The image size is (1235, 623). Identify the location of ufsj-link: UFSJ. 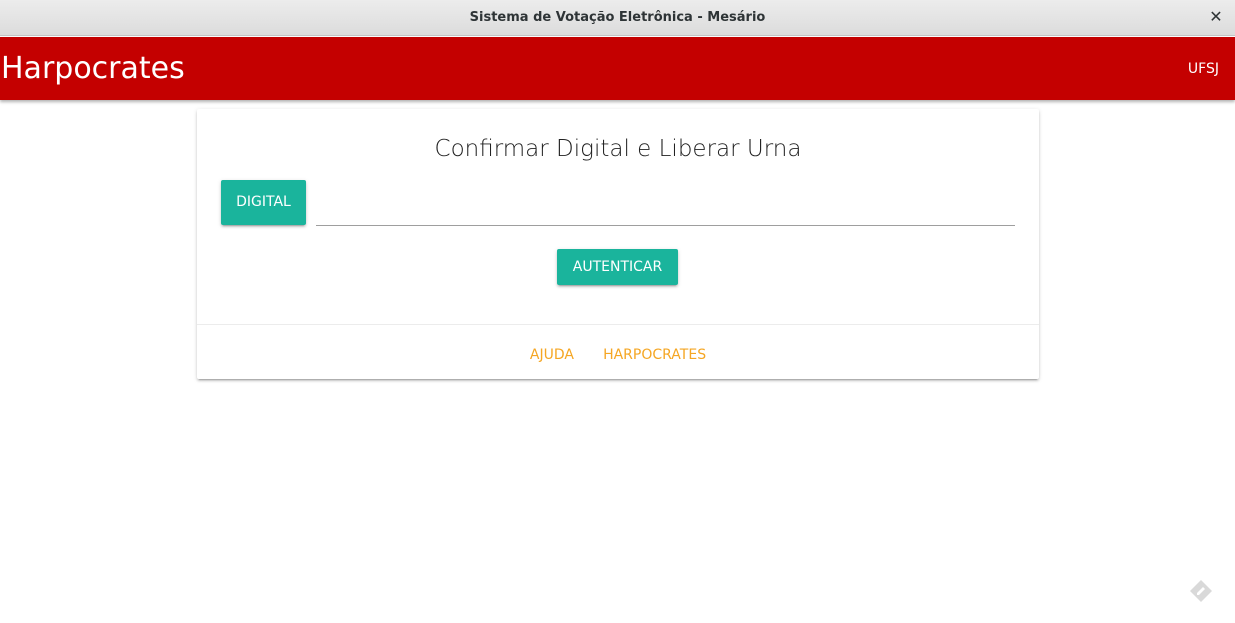
(1203, 69).